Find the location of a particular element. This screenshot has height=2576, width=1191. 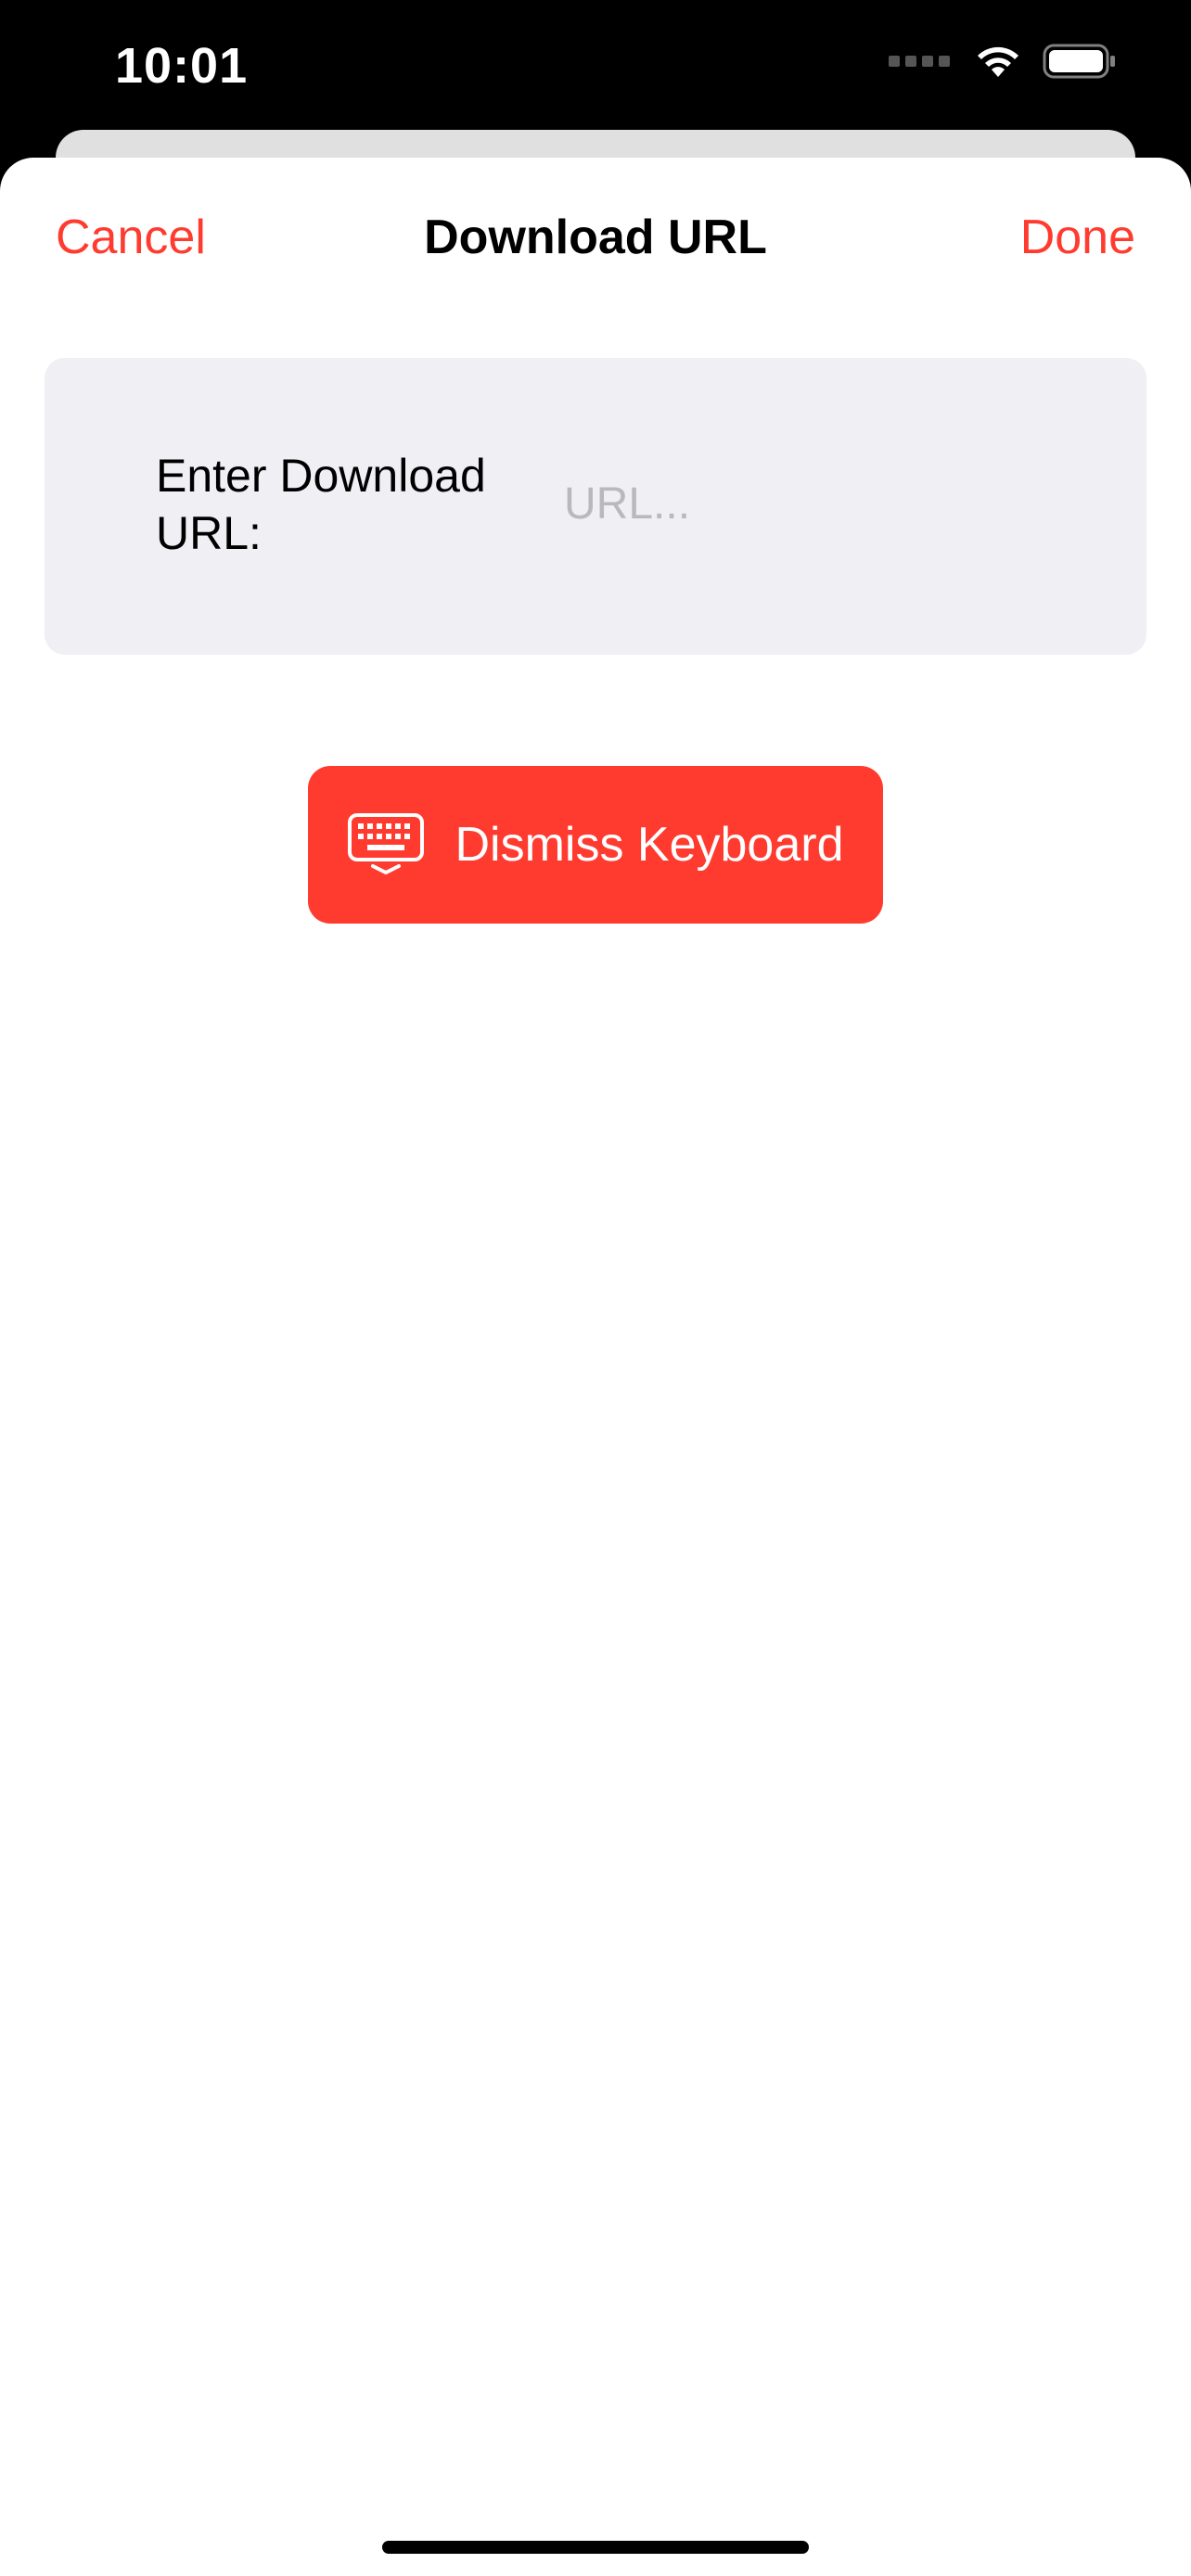

status-bar: 10:01 is located at coordinates (595, 69).